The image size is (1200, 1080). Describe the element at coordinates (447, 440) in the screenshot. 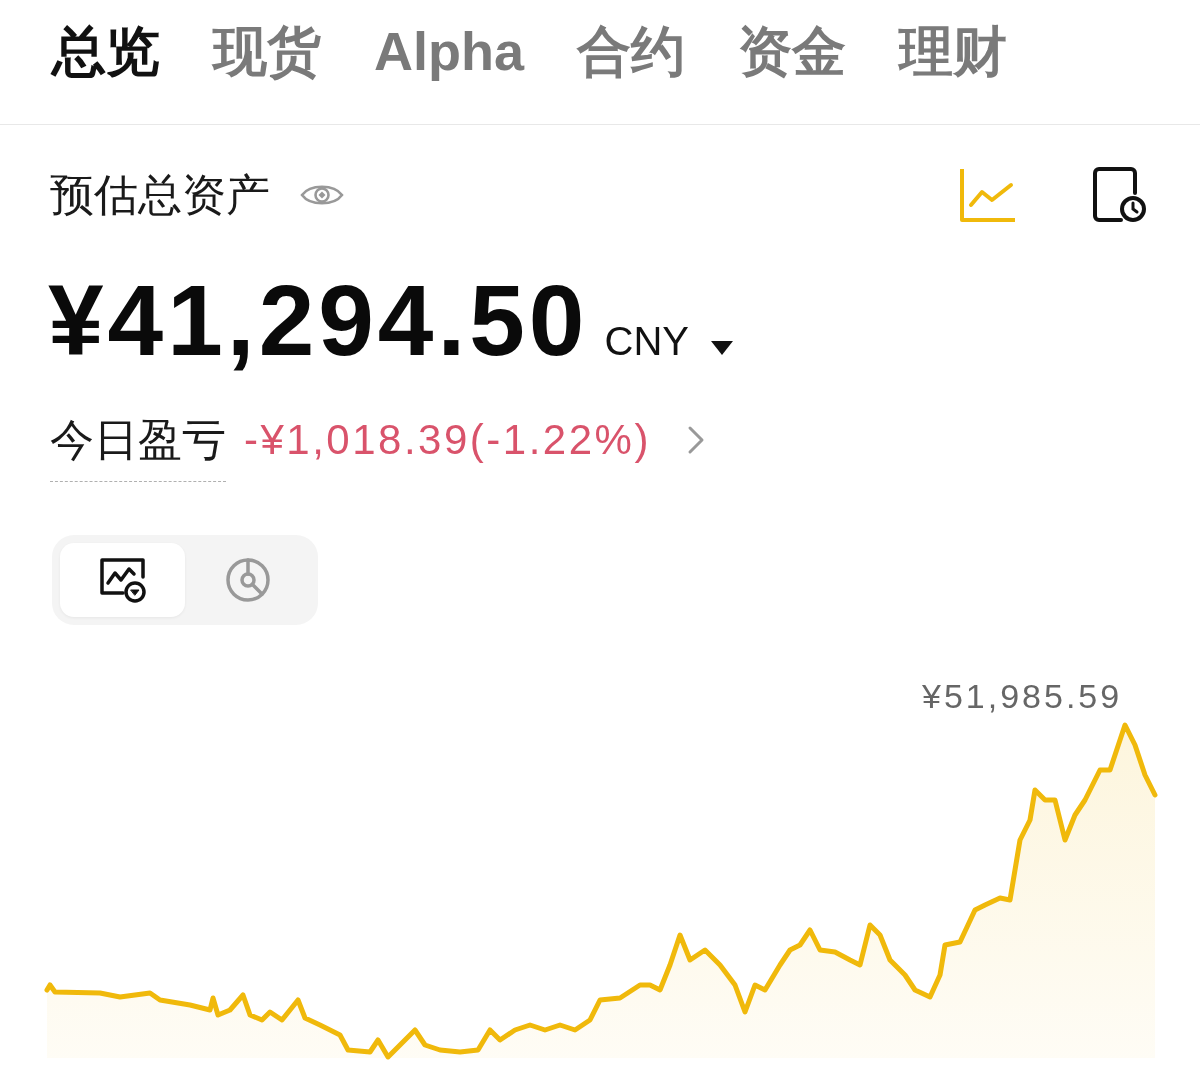

I see `daily-pnl-value: -¥1,018.39(-1.22%)` at that location.